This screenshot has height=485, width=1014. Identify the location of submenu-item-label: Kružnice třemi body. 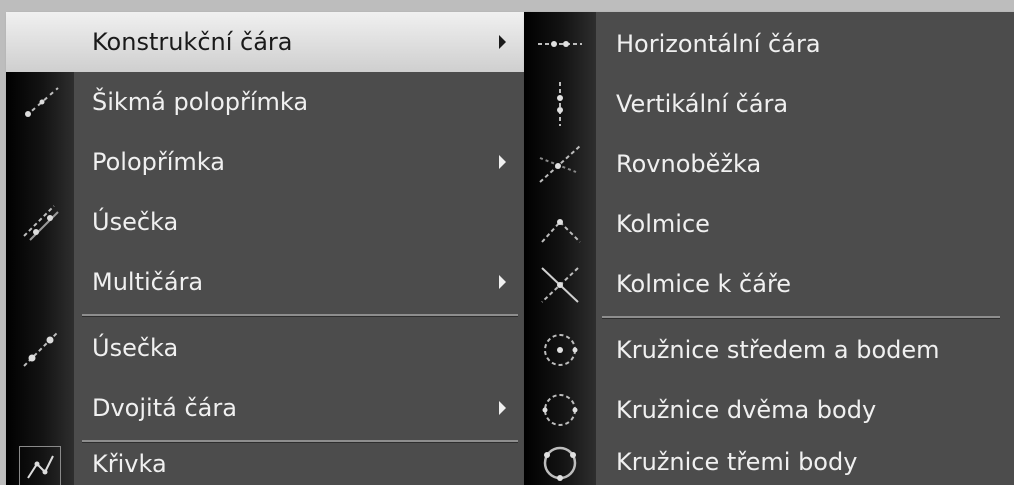
(737, 462).